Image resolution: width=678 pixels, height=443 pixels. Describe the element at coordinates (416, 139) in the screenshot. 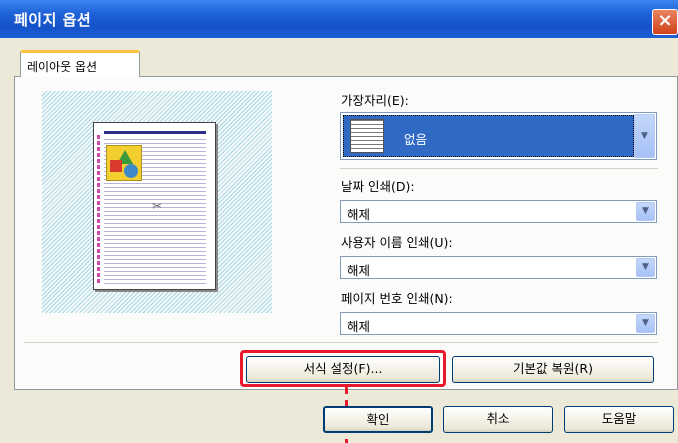

I see `border-value: 없음` at that location.